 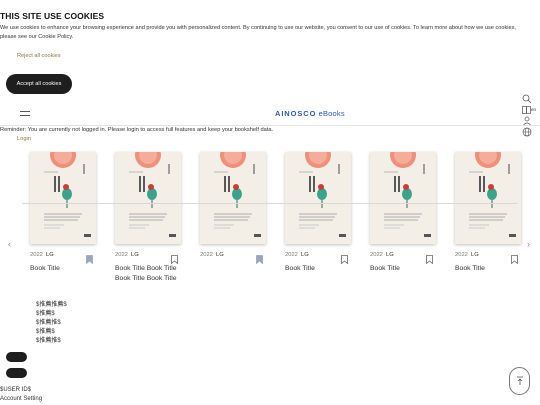 I want to click on brand-name: AINOSCO, so click(x=296, y=113).